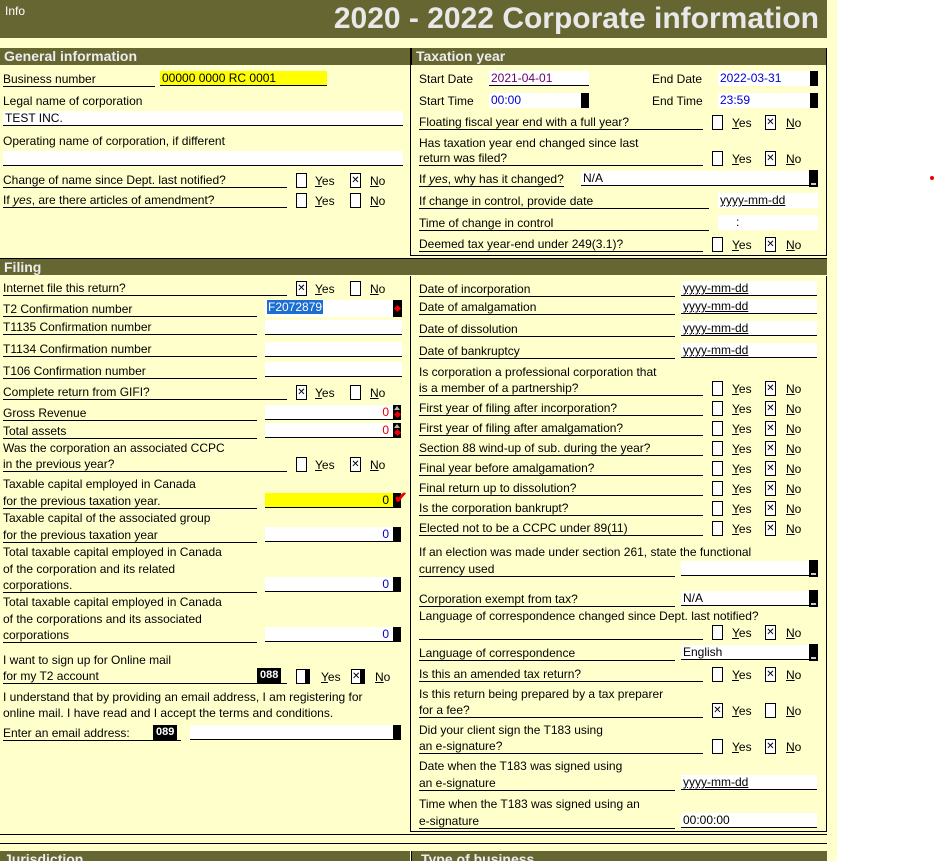  Describe the element at coordinates (813, 178) in the screenshot. I see `why-changed-dropdown-icon` at that location.